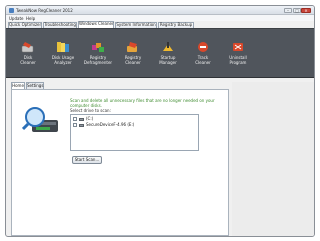 The image size is (320, 241). I want to click on app-icon, so click(11, 10).